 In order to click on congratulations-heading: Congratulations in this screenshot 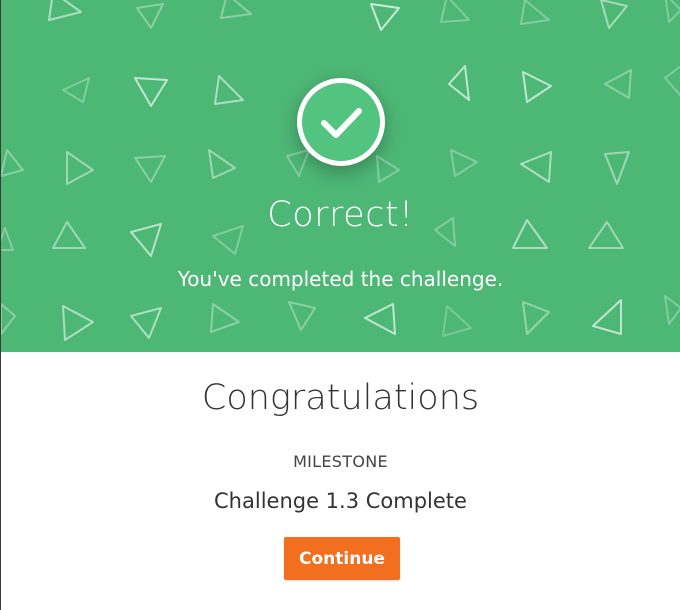, I will do `click(340, 398)`.